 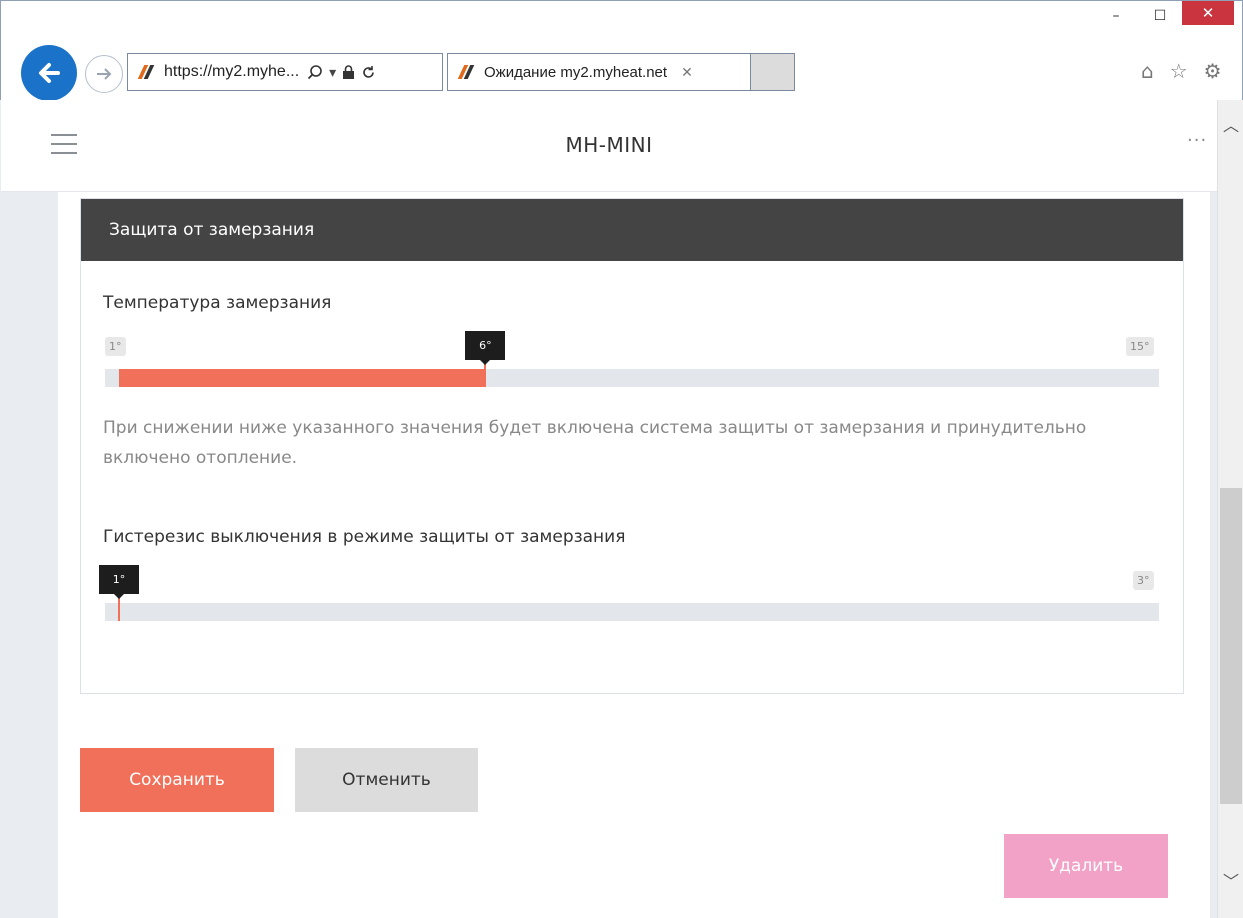 What do you see at coordinates (386, 780) in the screenshot?
I see `cancel-button: Отменить` at bounding box center [386, 780].